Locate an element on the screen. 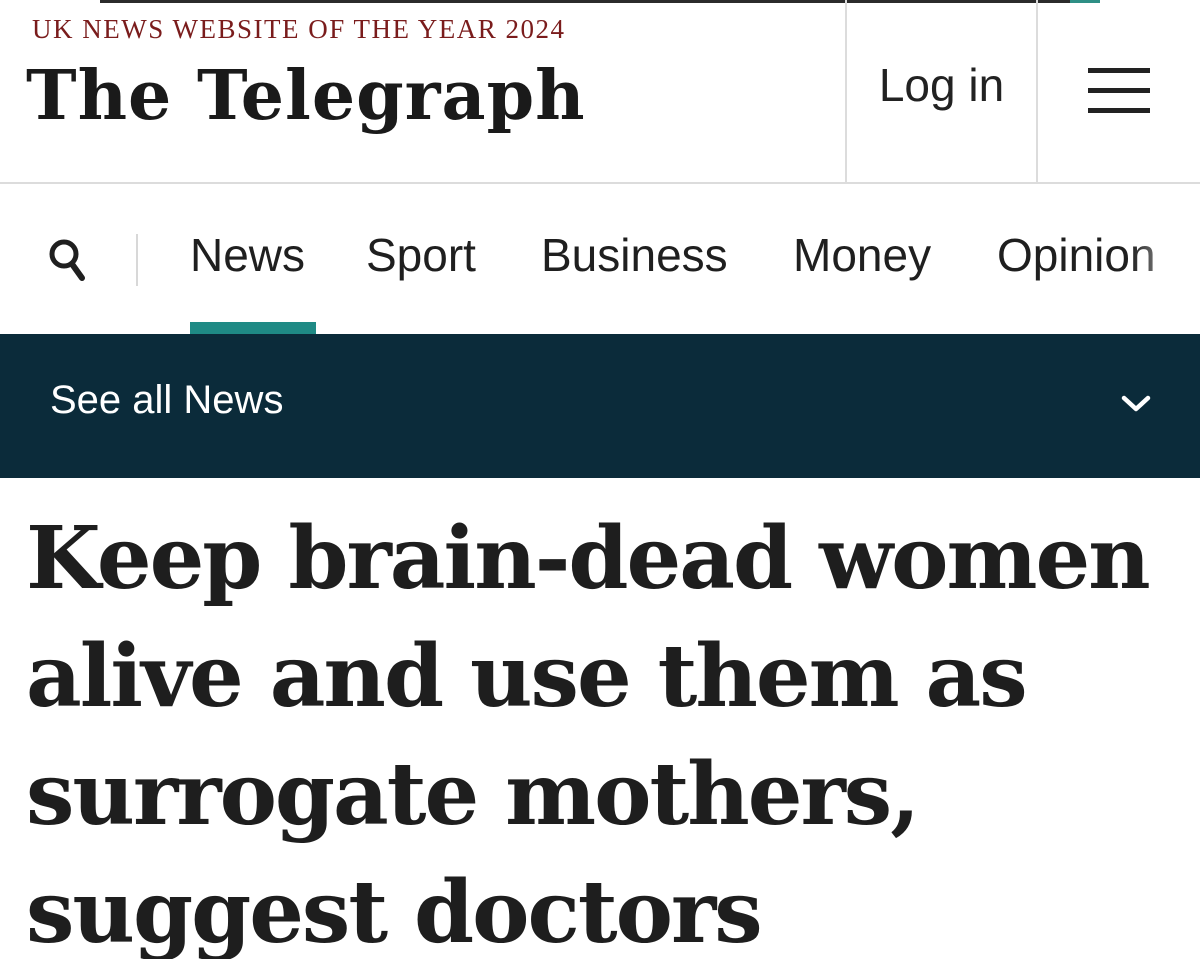 The width and height of the screenshot is (1200, 959). hamburger-menu-icon is located at coordinates (1119, 90).